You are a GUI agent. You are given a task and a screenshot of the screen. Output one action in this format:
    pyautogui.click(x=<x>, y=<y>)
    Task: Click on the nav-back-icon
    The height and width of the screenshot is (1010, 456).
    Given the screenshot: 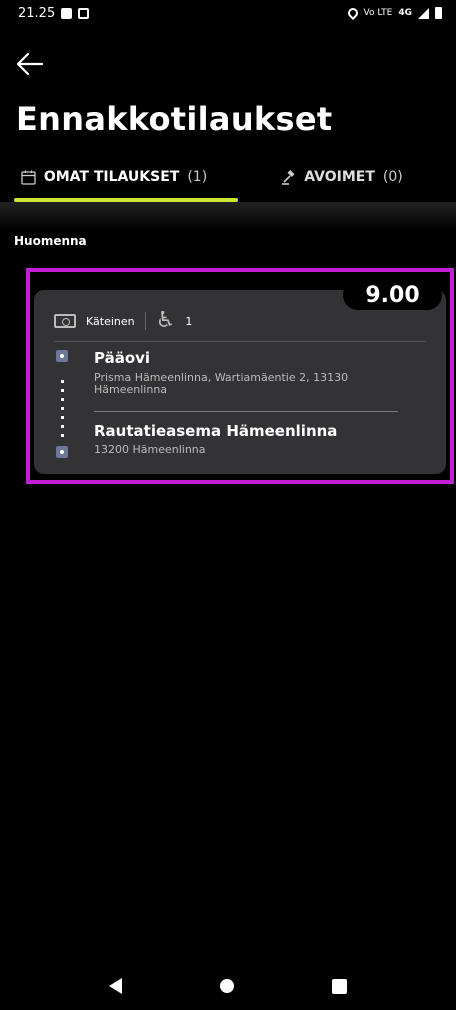 What is the action you would take?
    pyautogui.click(x=115, y=986)
    